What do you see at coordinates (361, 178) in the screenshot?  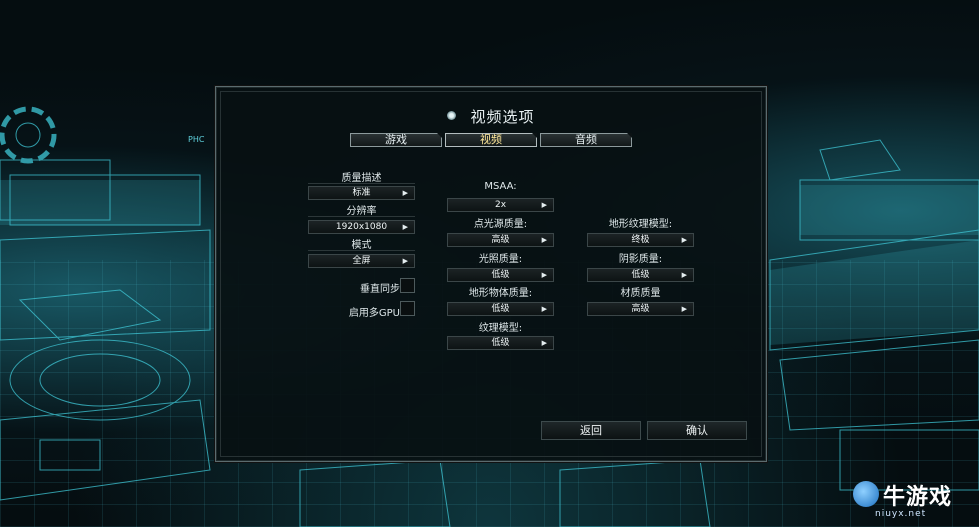 I see `quality-preset-label: 质量描述` at bounding box center [361, 178].